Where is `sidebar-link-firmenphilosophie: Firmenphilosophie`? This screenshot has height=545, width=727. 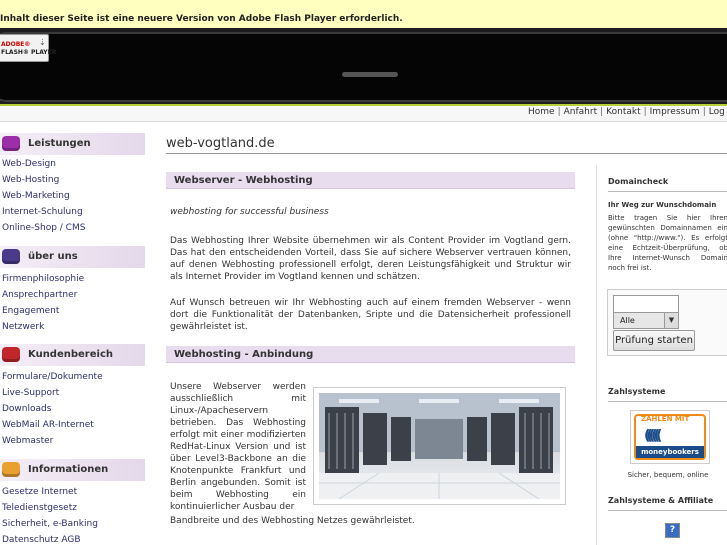 sidebar-link-firmenphilosophie: Firmenphilosophie is located at coordinates (43, 279).